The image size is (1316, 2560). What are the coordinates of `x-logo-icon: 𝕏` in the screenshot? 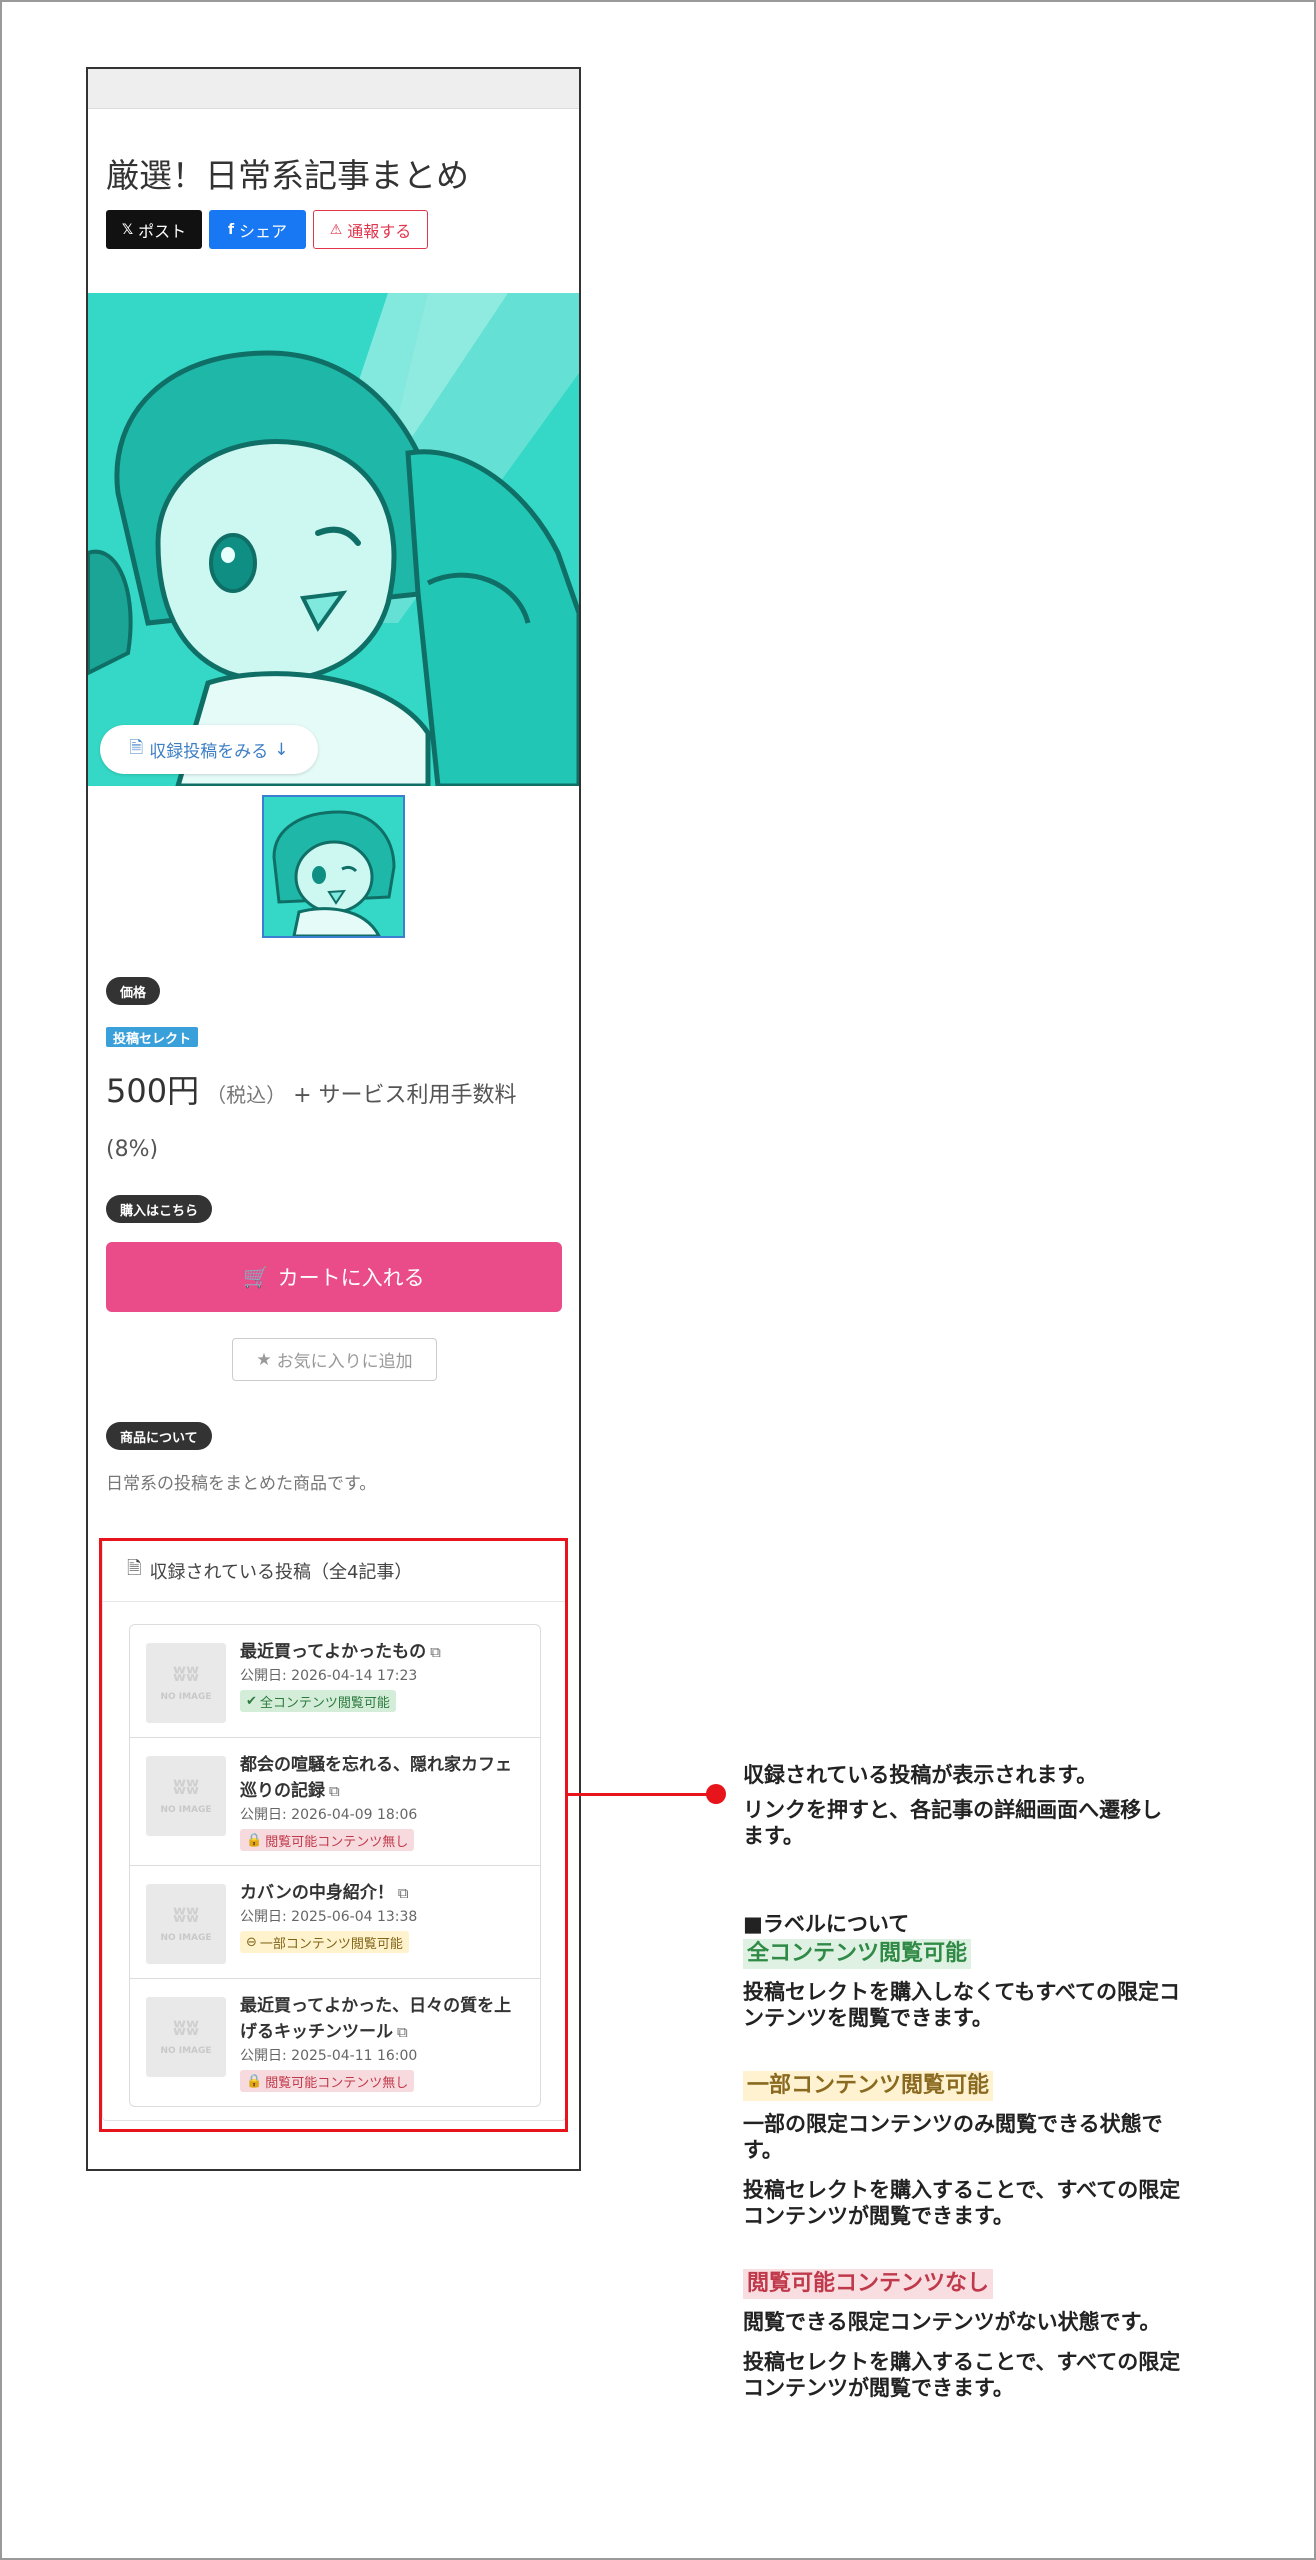 It's located at (127, 229).